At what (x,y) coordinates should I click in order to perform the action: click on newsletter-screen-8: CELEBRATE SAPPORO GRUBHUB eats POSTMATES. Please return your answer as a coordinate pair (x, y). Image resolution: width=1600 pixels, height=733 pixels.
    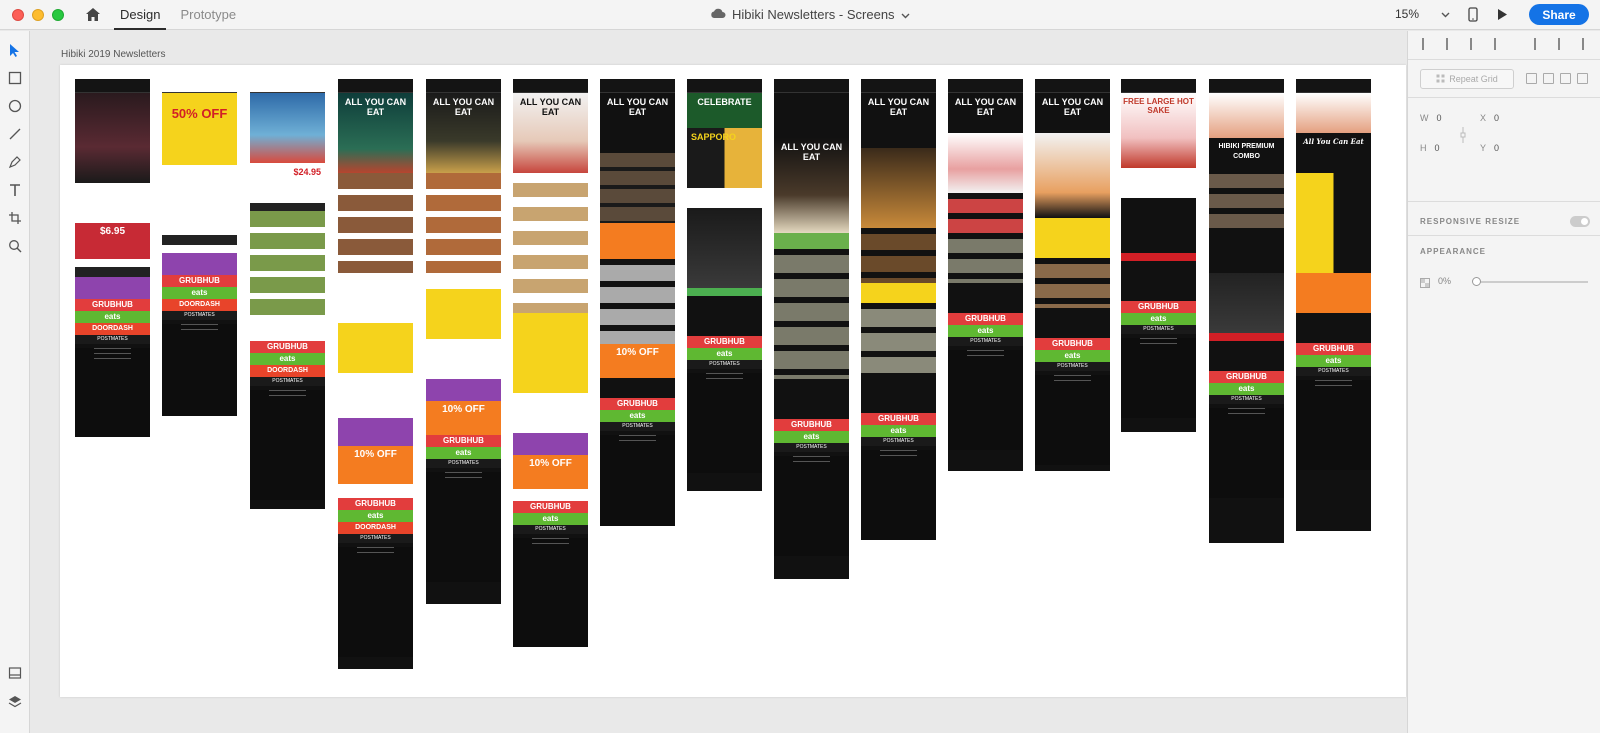
    Looking at the image, I should click on (724, 285).